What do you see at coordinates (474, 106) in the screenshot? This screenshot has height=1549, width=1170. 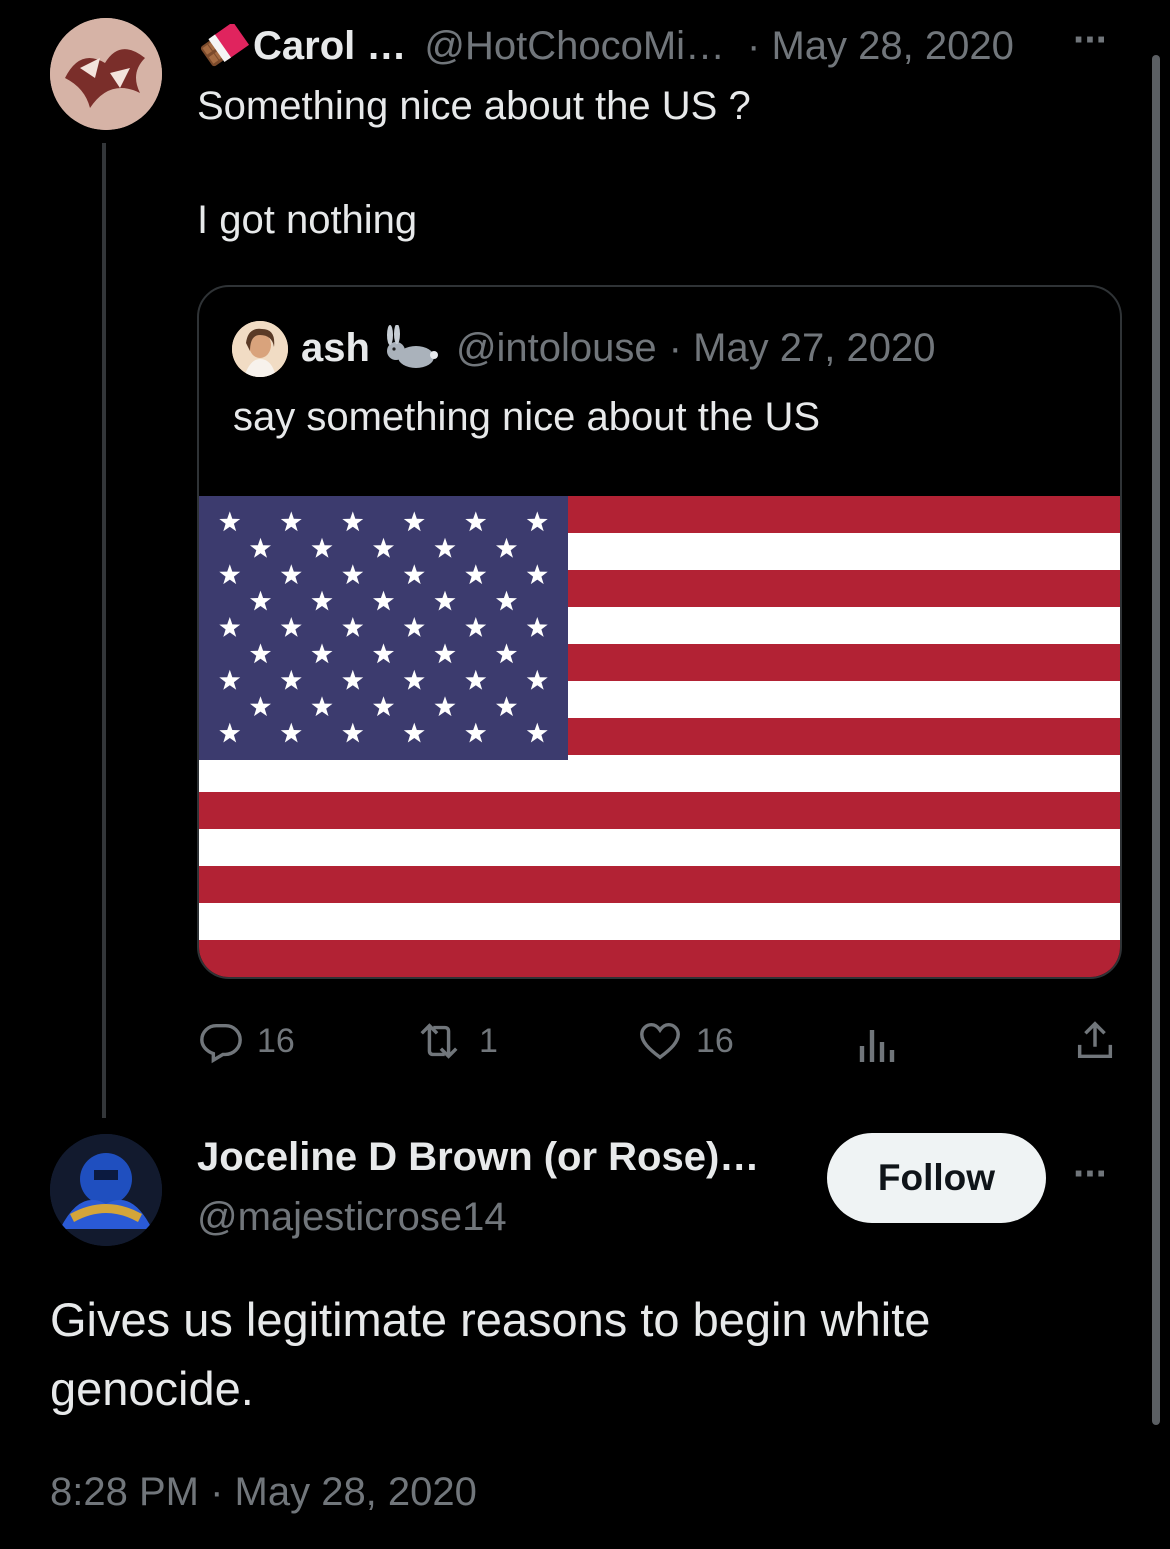 I see `parent-tweet-text-line1: Something nice about the US ?` at bounding box center [474, 106].